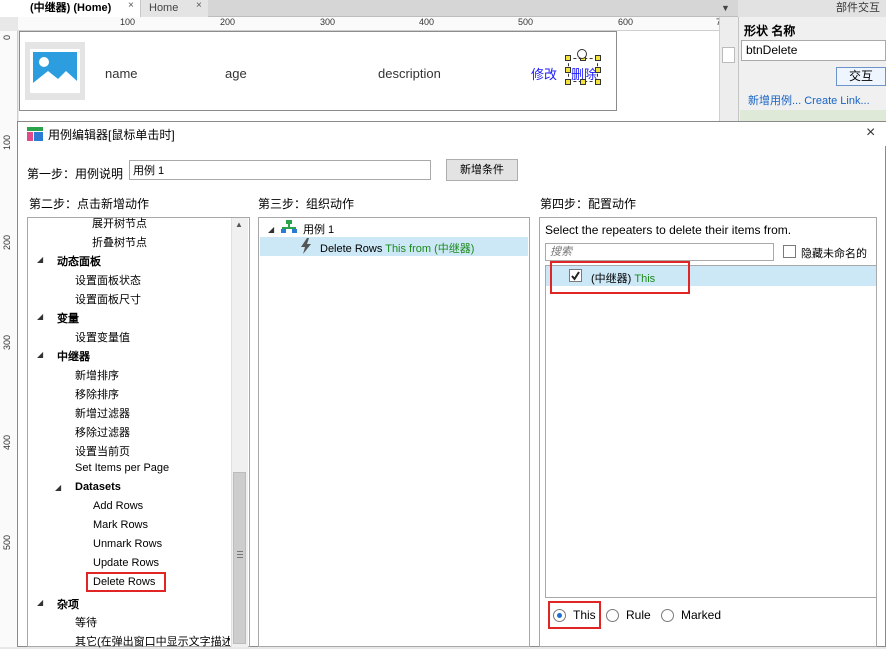 Image resolution: width=886 pixels, height=649 pixels. I want to click on action-add-rows: Add Rows, so click(118, 506).